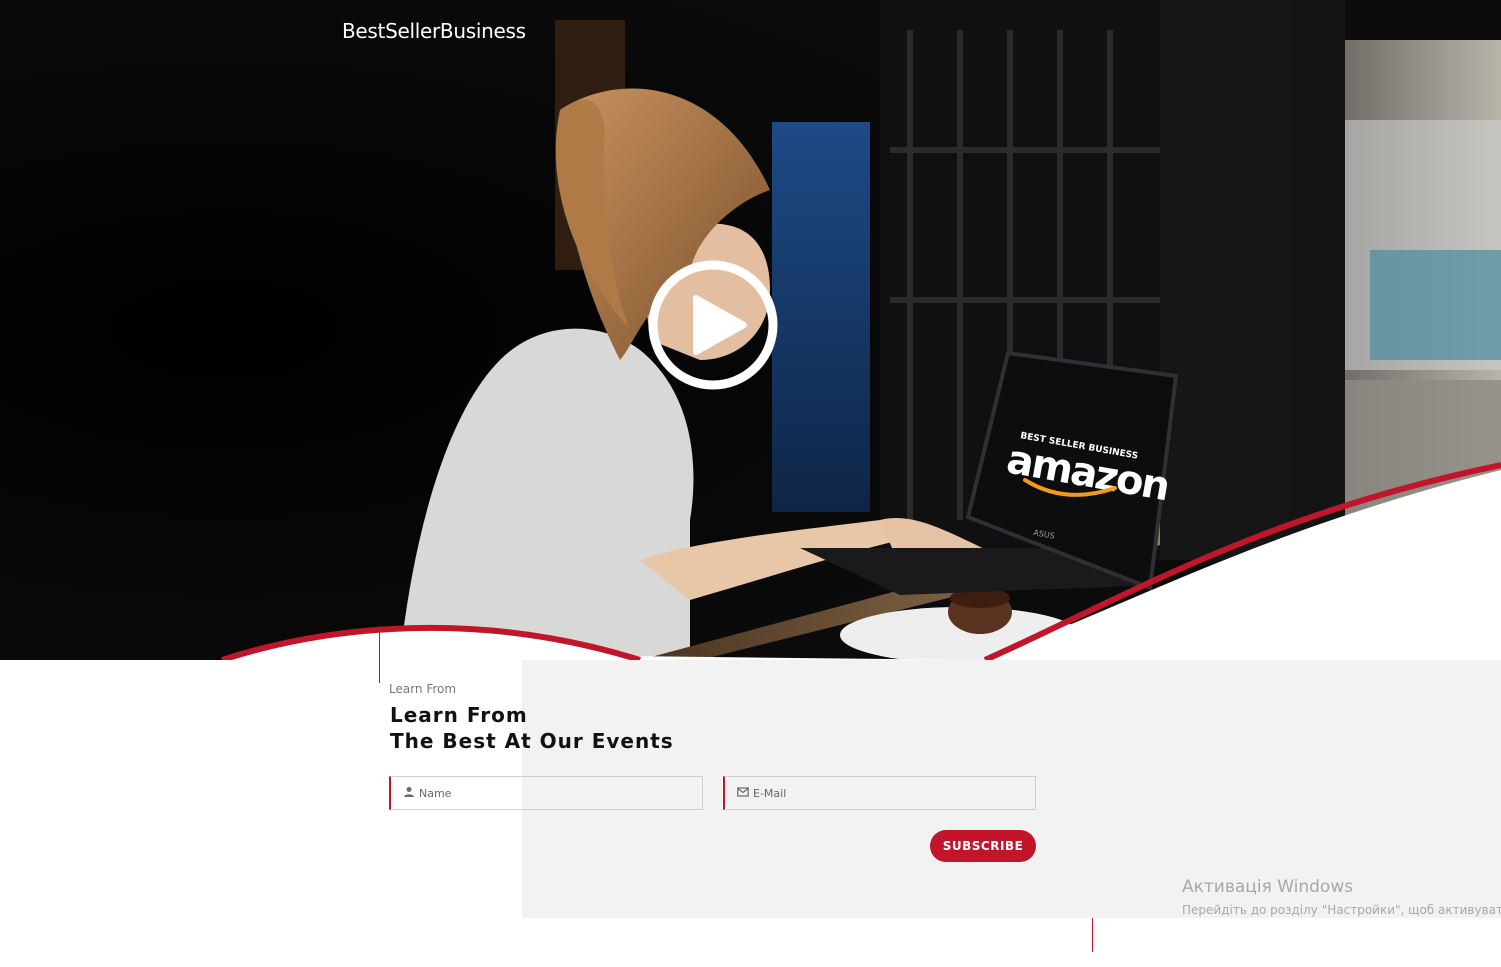 The width and height of the screenshot is (1501, 967). Describe the element at coordinates (532, 741) in the screenshot. I see `section-heading-line-2: The Best At Our Events` at that location.